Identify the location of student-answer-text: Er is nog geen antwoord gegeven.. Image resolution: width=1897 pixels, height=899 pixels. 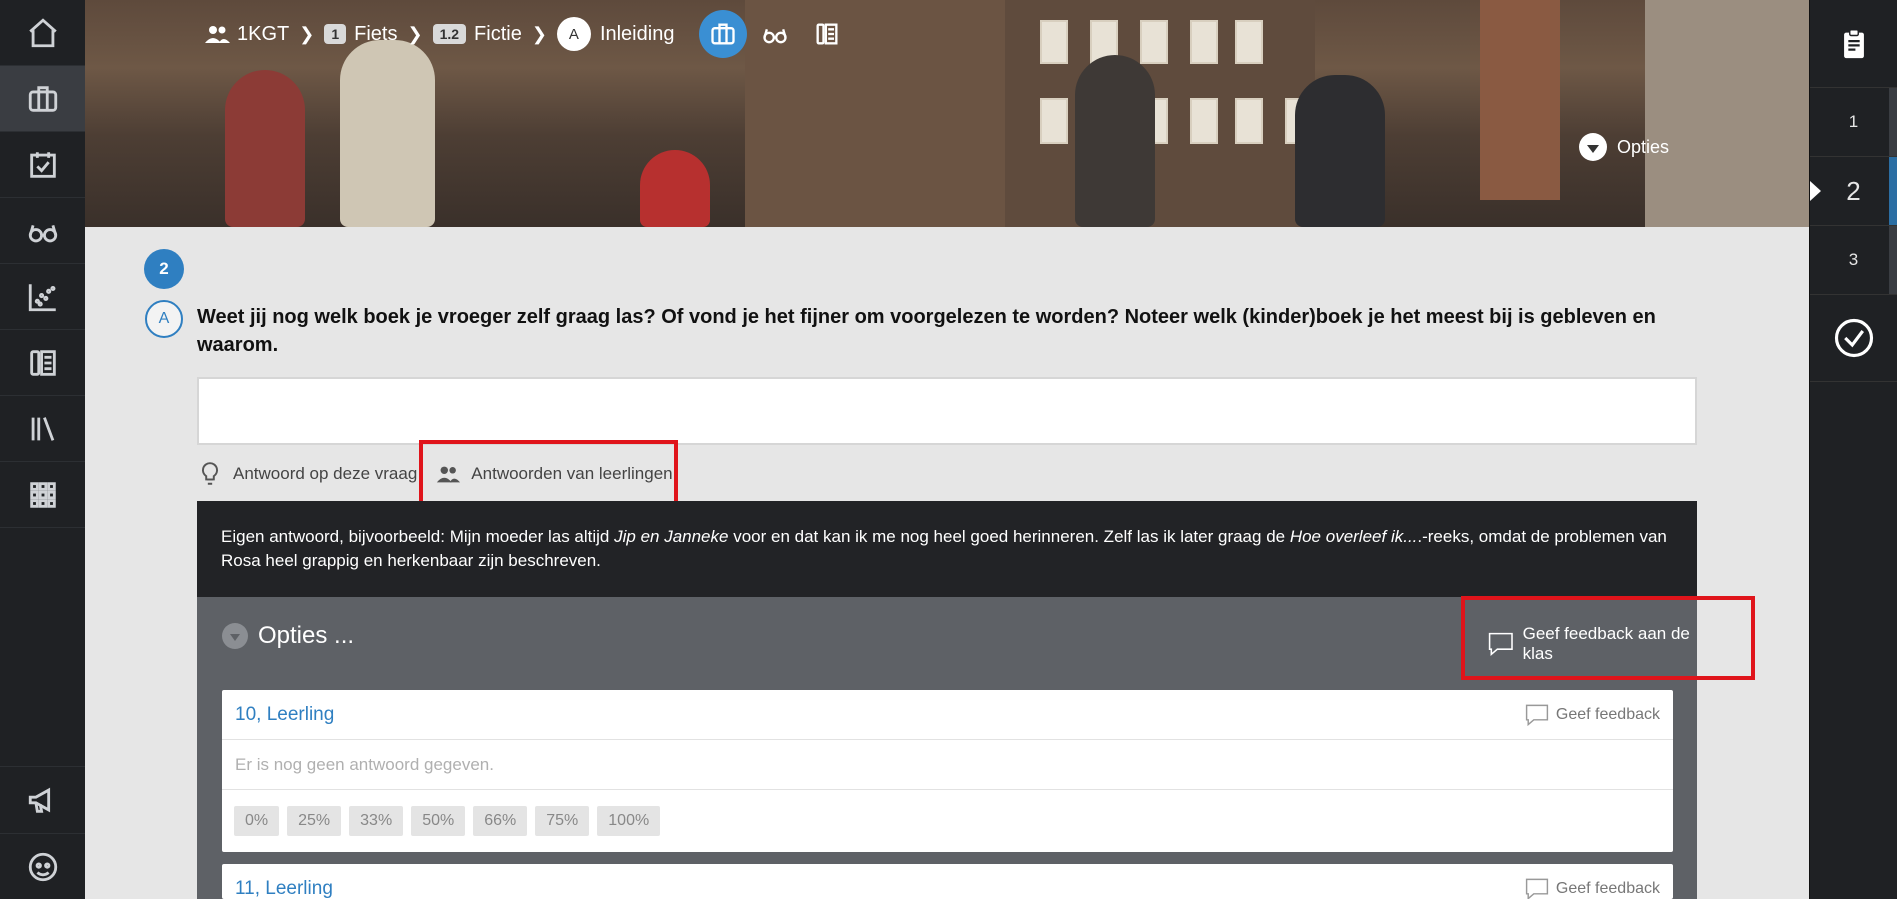
(947, 765).